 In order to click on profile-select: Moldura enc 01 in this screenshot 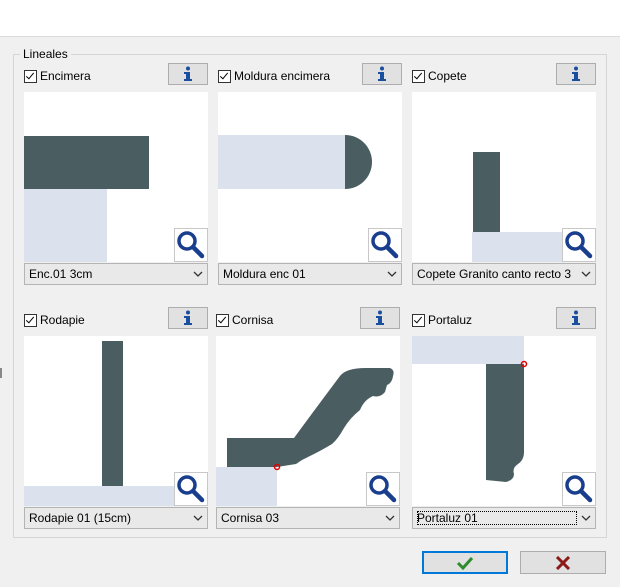, I will do `click(310, 274)`.